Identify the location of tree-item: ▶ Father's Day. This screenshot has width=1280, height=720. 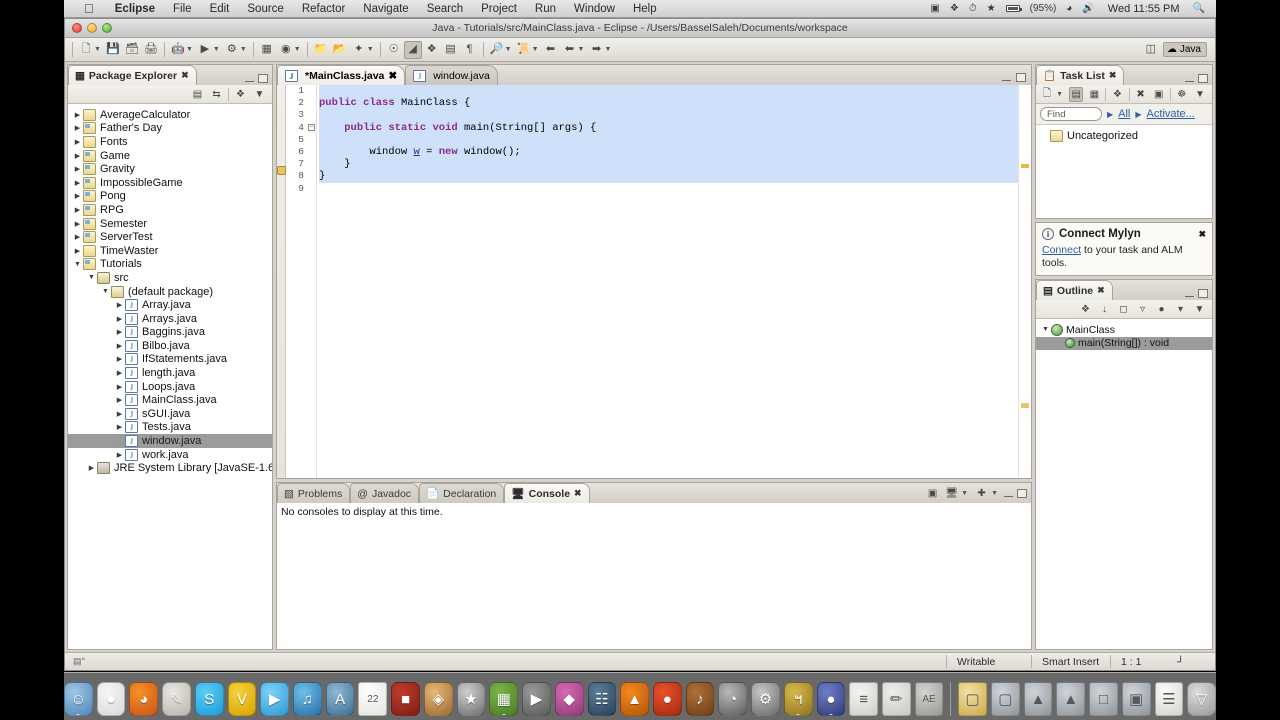
(170, 129).